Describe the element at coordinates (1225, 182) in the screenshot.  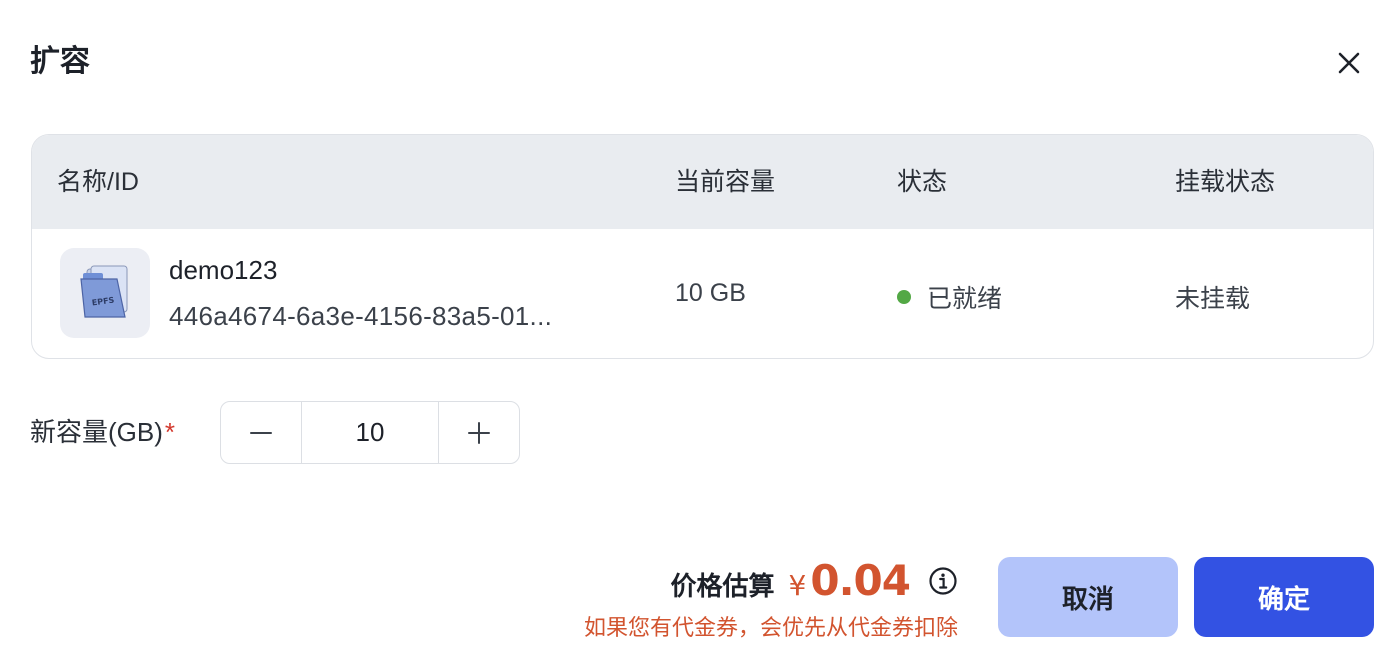
I see `header-mount-status: 挂载状态` at that location.